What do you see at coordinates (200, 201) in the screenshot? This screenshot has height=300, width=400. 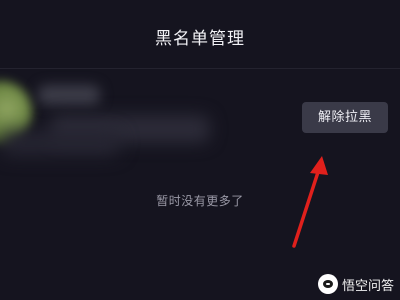 I see `no-more-text: 暂时没有更多了` at bounding box center [200, 201].